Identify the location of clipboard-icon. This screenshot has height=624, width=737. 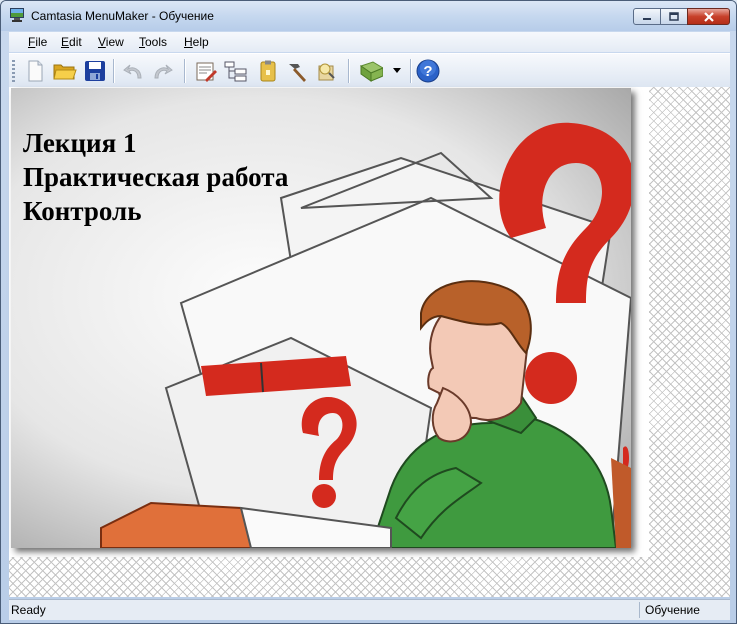
(268, 71).